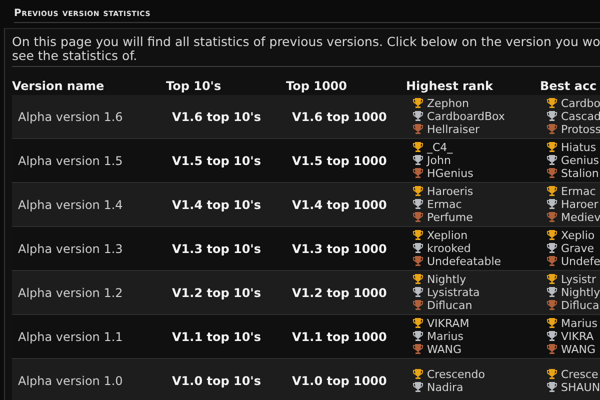  I want to click on player-name: Hiatus, so click(578, 147).